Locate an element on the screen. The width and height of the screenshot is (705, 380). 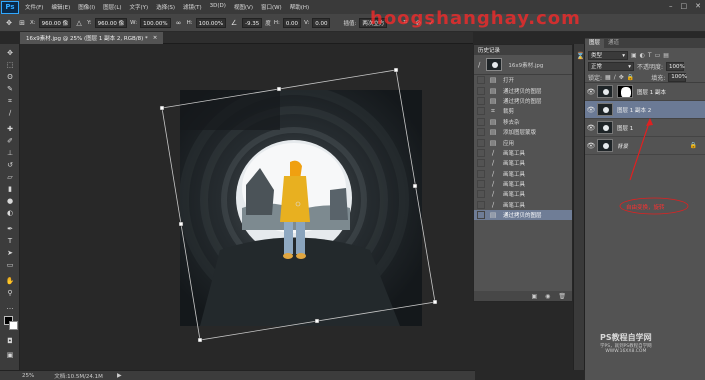
new-snapshot-icon: ◉ is located at coordinates (547, 296).